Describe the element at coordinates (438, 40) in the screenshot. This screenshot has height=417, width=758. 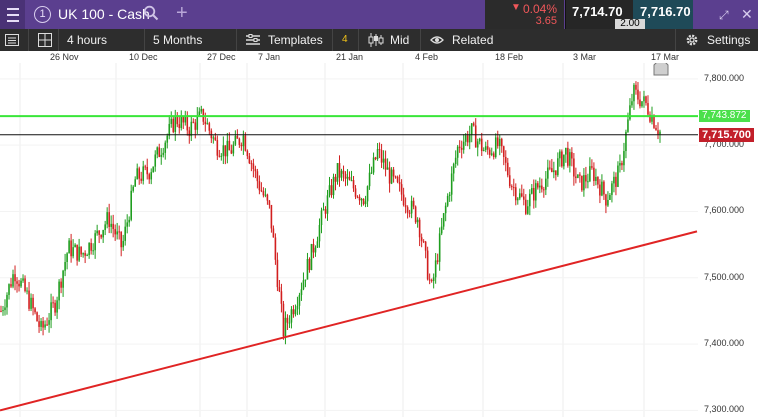
I see `eye-icon` at that location.